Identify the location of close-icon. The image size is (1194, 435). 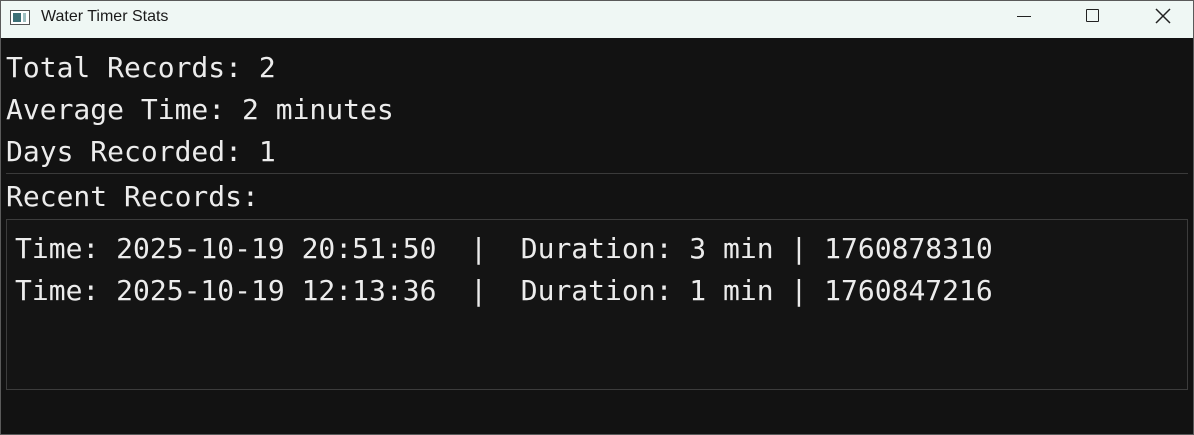
(1163, 16).